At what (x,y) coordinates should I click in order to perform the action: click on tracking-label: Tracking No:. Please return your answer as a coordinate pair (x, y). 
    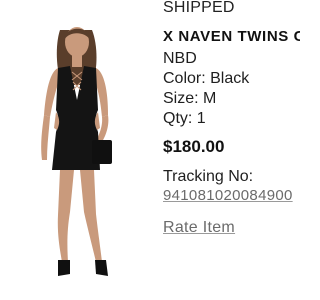
    Looking at the image, I should click on (208, 176).